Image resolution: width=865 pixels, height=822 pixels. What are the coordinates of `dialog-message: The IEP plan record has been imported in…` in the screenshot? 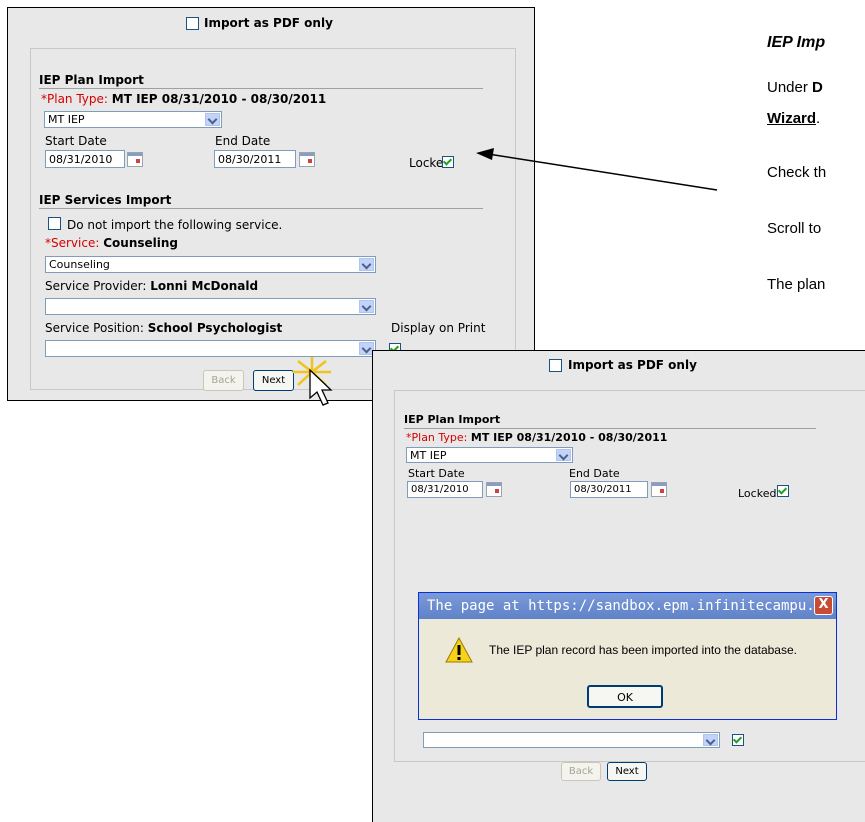 It's located at (643, 650).